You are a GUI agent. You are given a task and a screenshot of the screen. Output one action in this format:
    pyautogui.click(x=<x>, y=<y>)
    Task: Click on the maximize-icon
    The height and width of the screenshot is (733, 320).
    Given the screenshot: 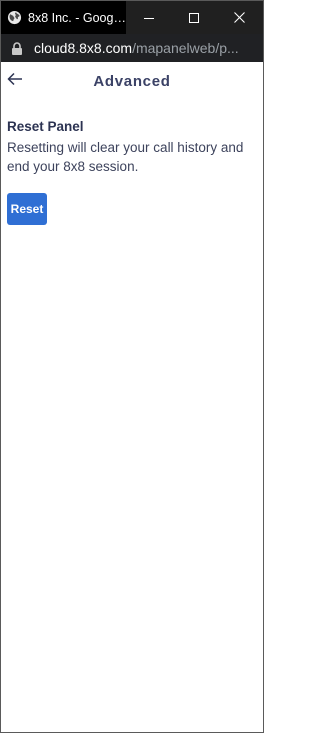 What is the action you would take?
    pyautogui.click(x=193, y=17)
    